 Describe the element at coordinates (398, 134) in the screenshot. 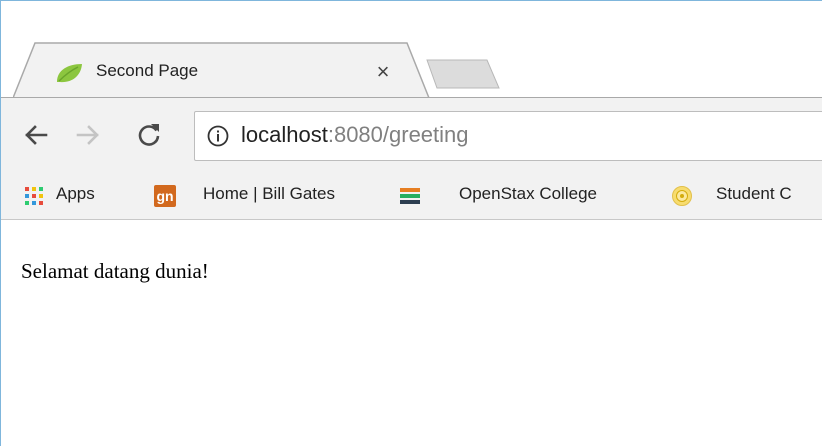

I see `url-path: :8080/greeting` at that location.